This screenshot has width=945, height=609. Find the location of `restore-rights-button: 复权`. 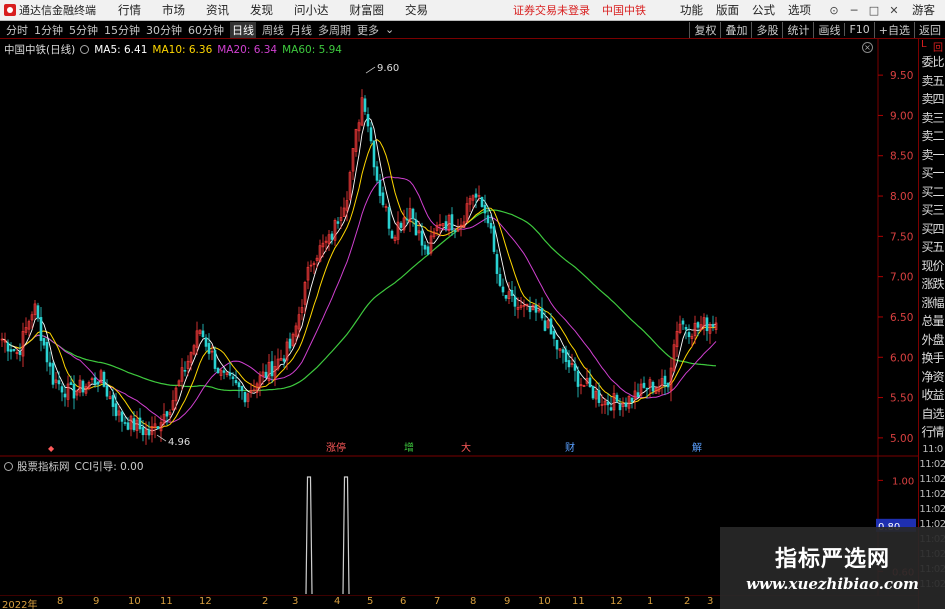

restore-rights-button: 复权 is located at coordinates (704, 29).